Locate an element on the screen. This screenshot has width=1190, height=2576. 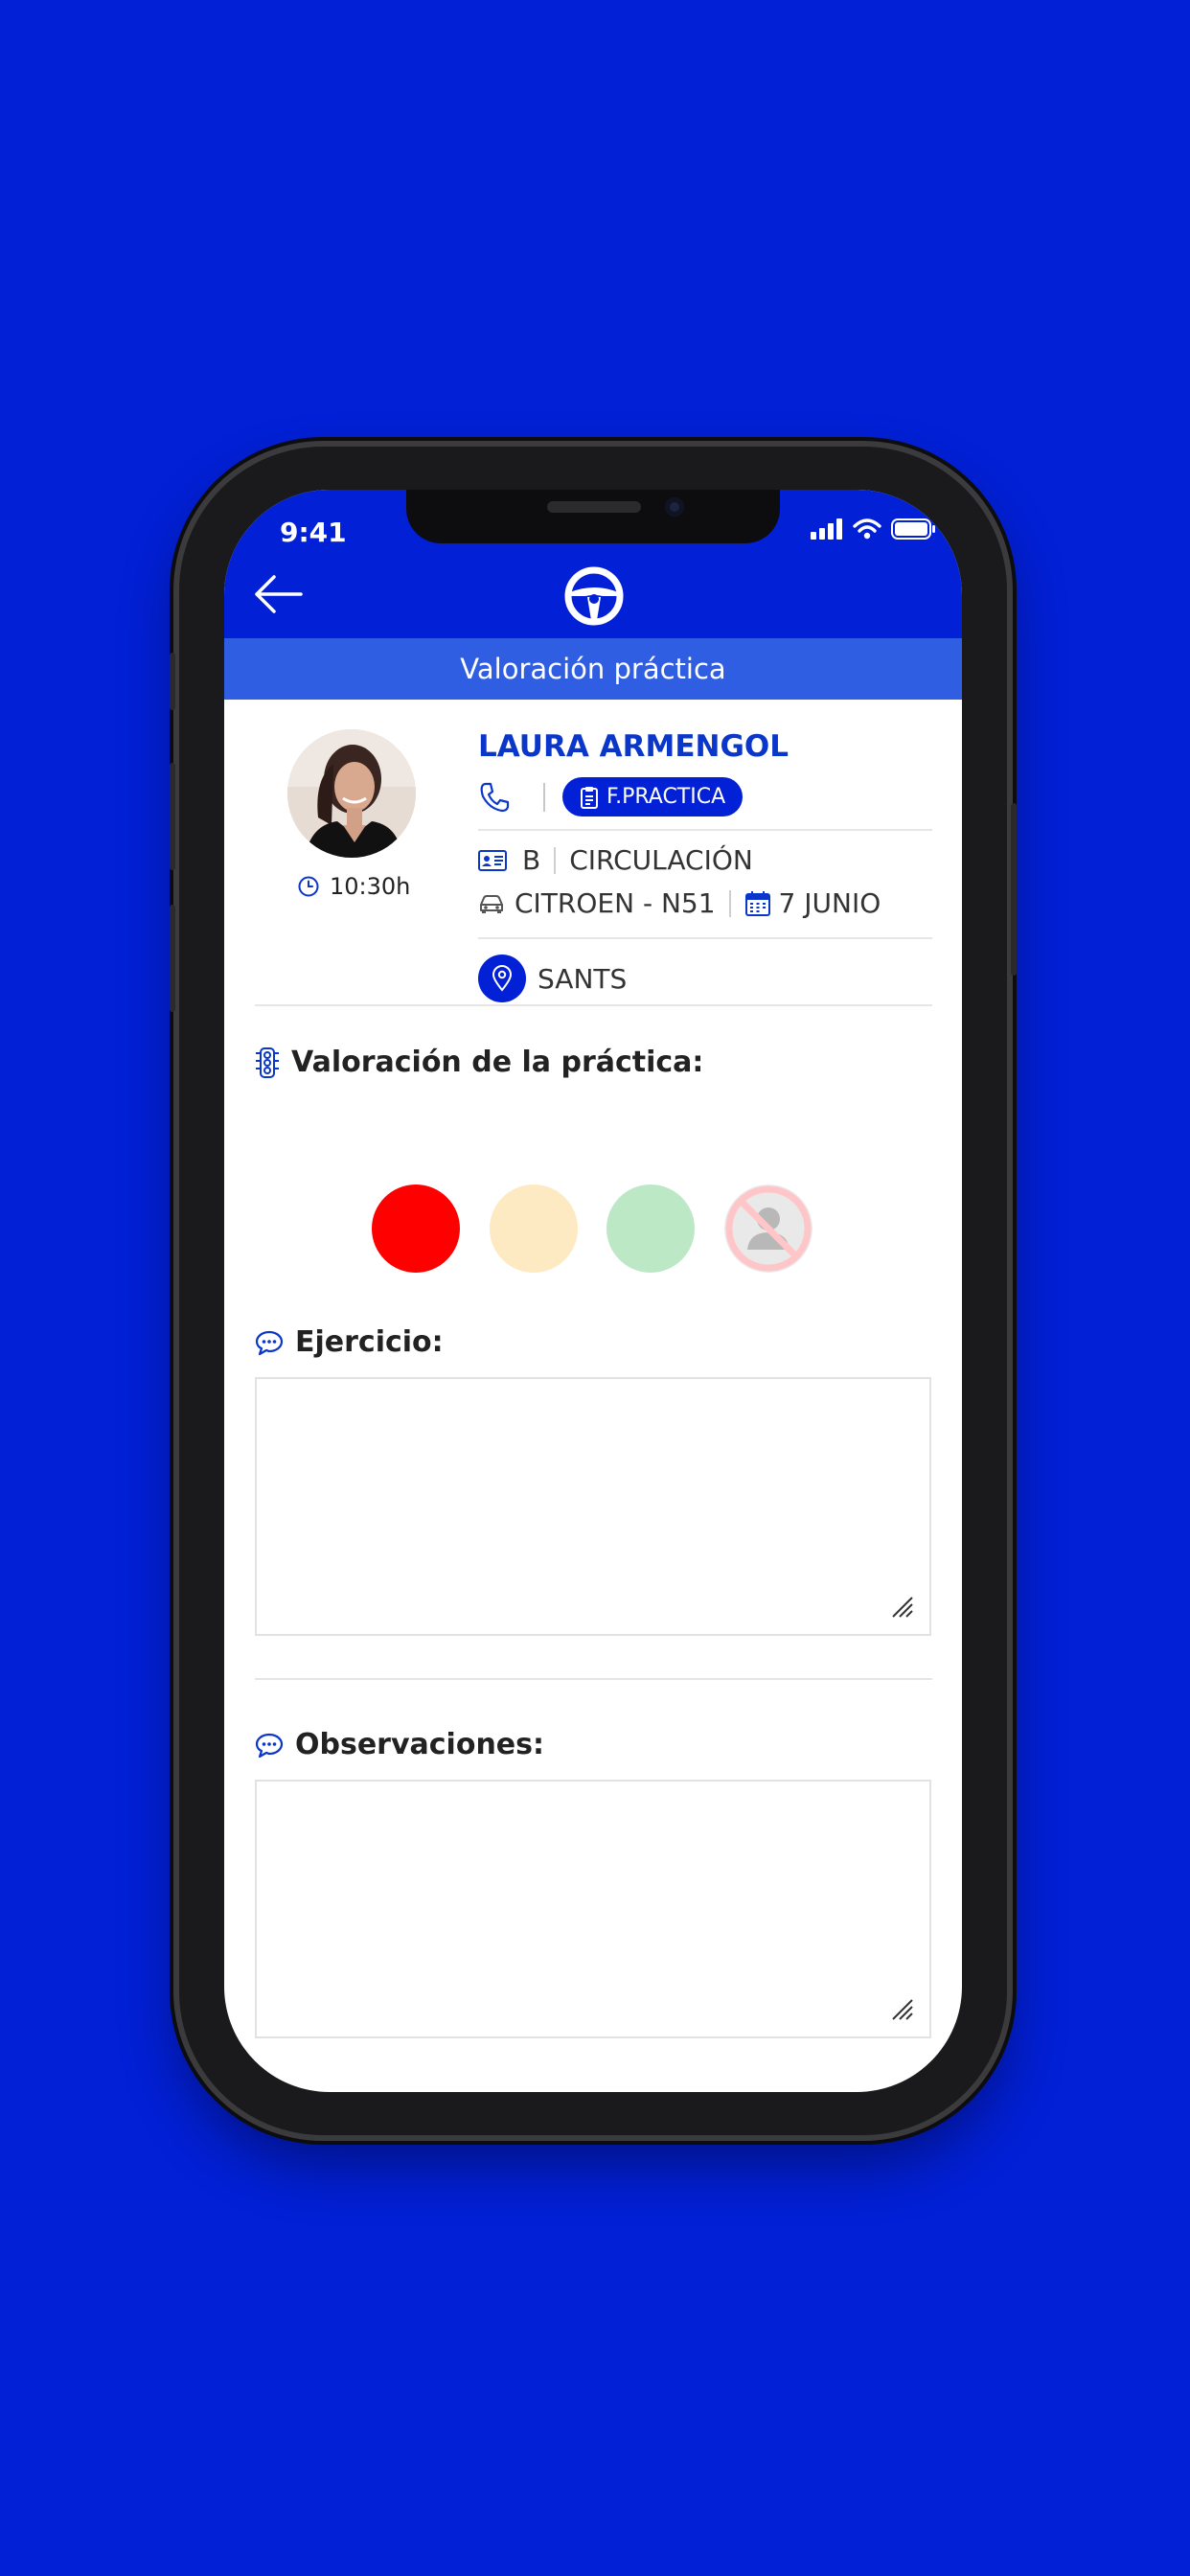
notch is located at coordinates (593, 516).